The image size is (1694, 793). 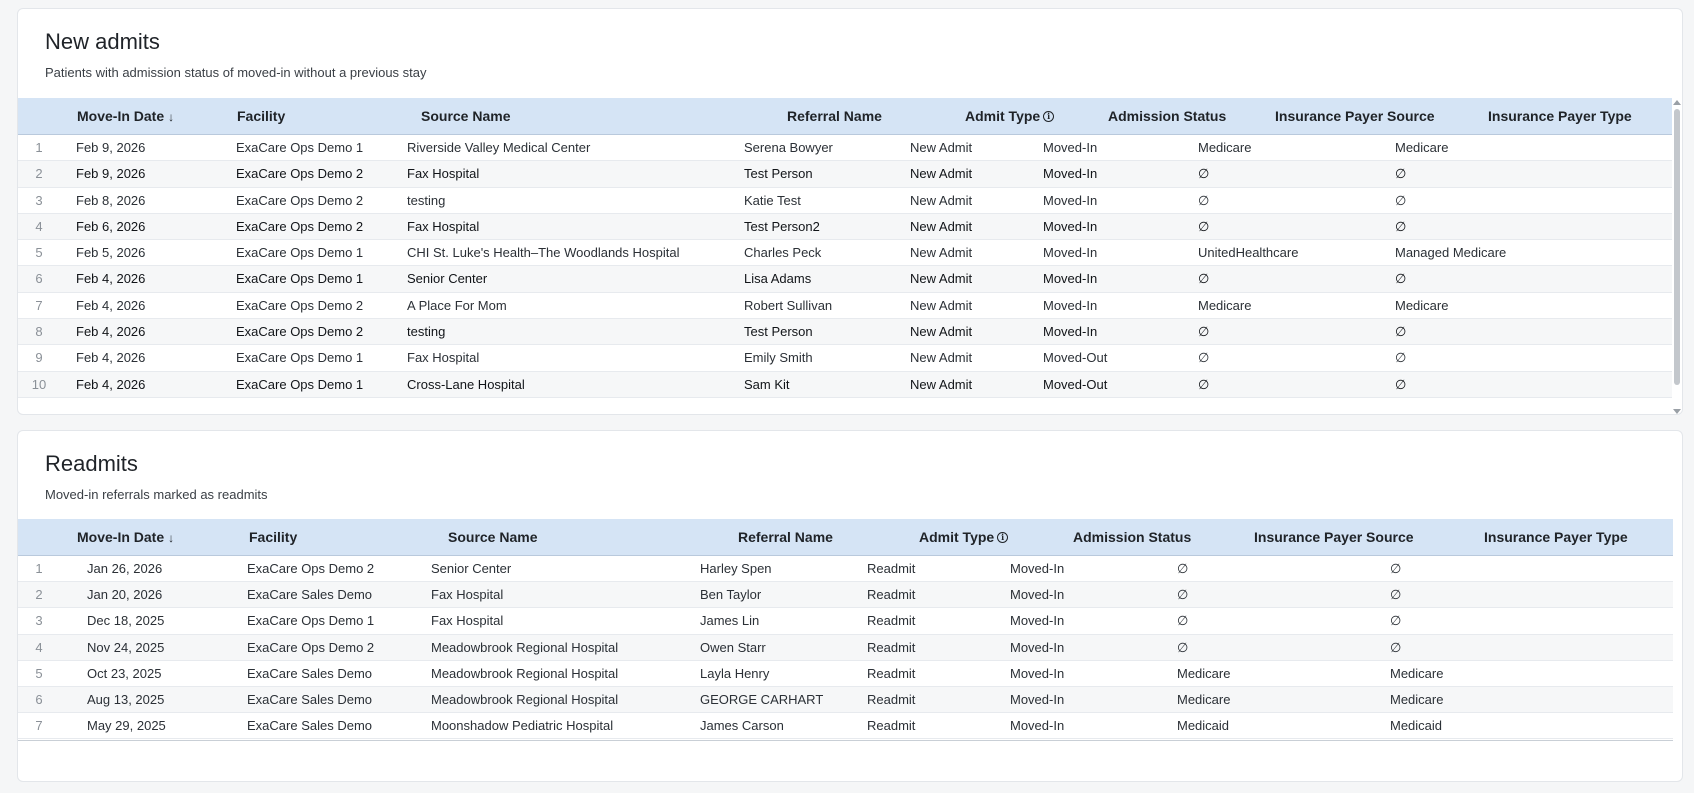 I want to click on cell-referral-name: Lisa Adams, so click(x=778, y=279).